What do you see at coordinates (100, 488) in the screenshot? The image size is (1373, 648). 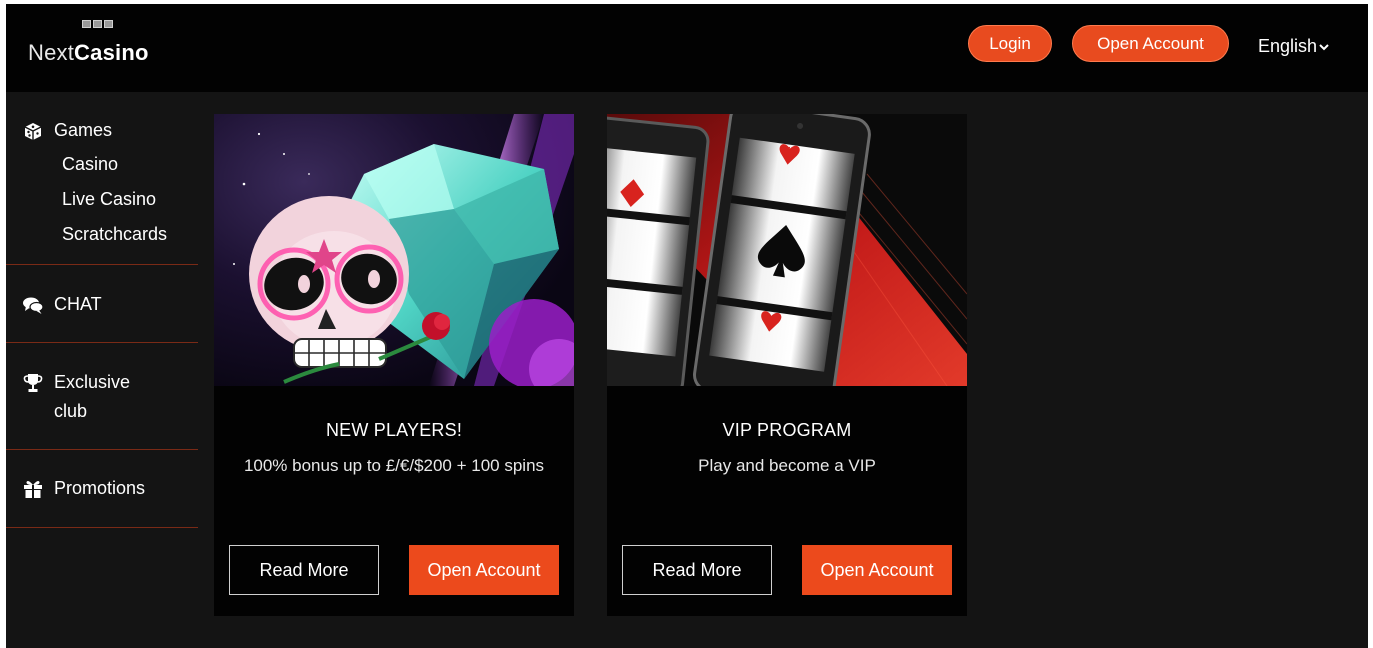 I see `sidebar-promotions-label: Promotions` at bounding box center [100, 488].